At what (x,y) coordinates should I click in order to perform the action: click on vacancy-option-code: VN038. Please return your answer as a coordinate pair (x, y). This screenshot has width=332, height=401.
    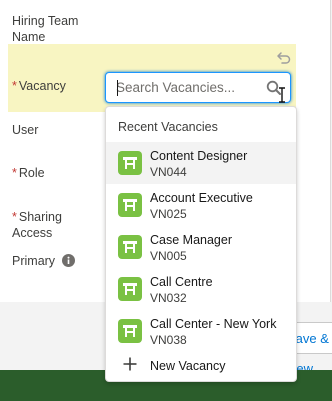
    Looking at the image, I should click on (168, 340).